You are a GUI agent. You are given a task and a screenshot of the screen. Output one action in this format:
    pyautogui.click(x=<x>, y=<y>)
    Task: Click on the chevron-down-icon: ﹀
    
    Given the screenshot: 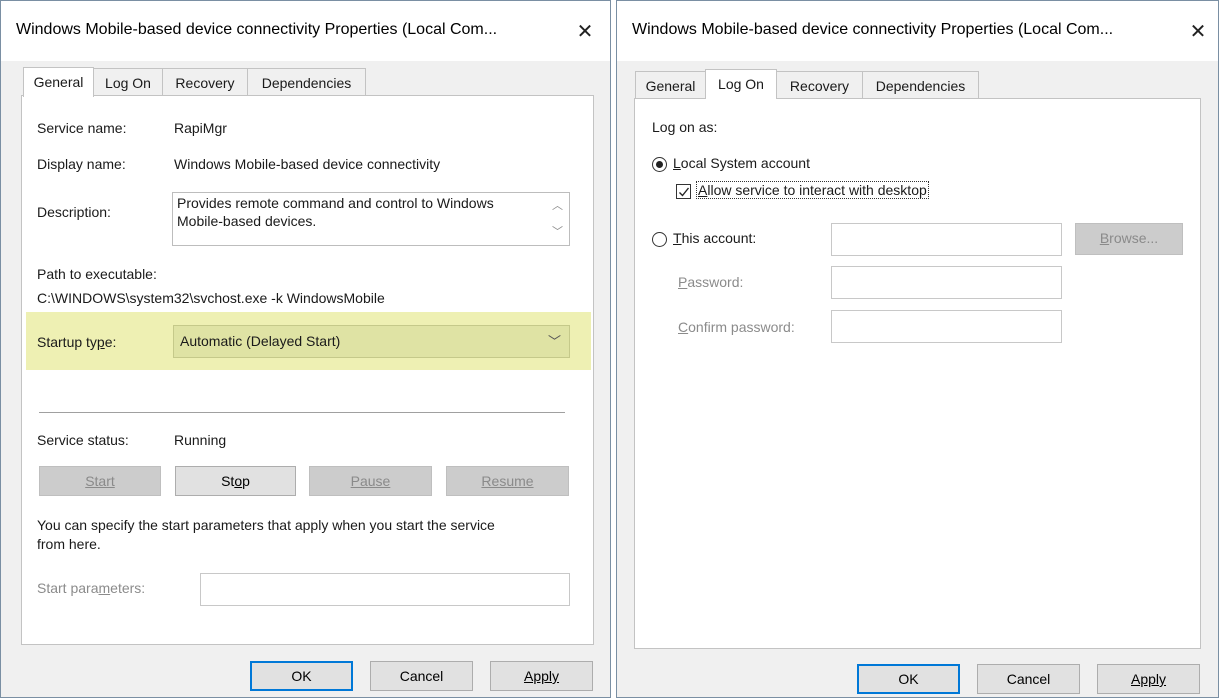 What is the action you would take?
    pyautogui.click(x=554, y=341)
    